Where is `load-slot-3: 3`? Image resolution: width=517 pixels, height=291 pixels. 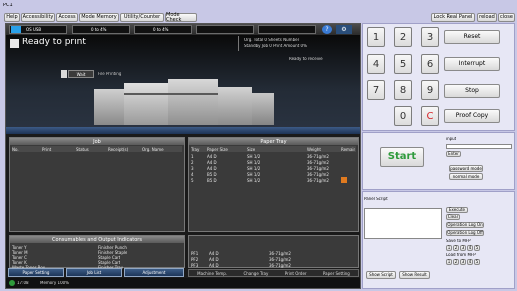 load-slot-3: 3 is located at coordinates (463, 262).